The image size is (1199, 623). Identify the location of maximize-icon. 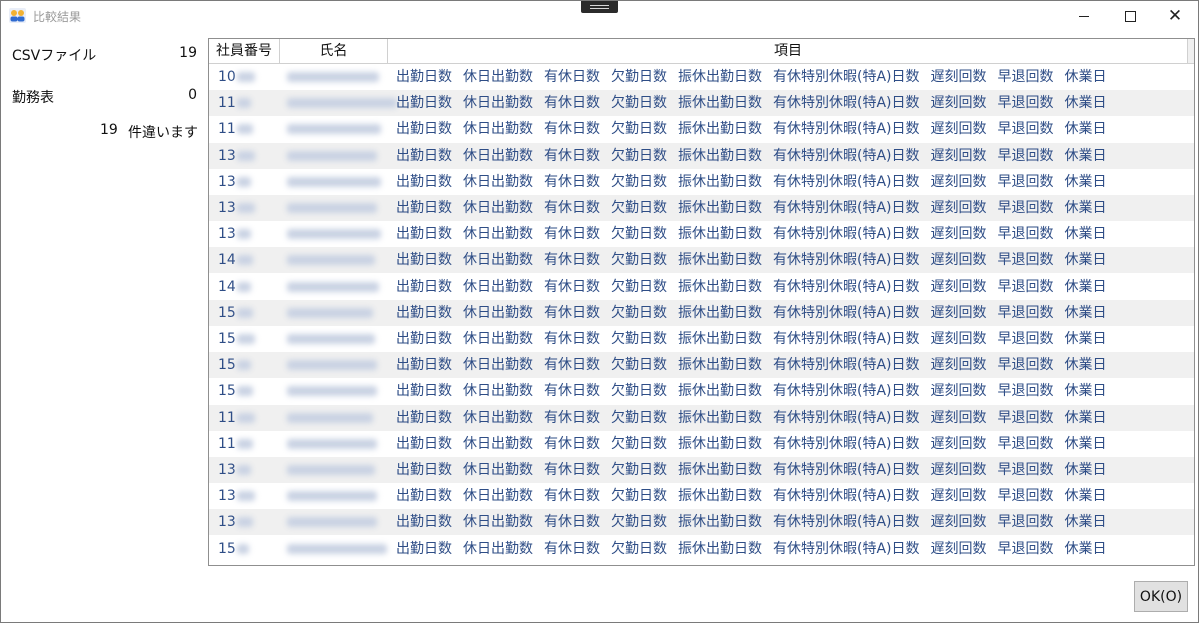
(1130, 16).